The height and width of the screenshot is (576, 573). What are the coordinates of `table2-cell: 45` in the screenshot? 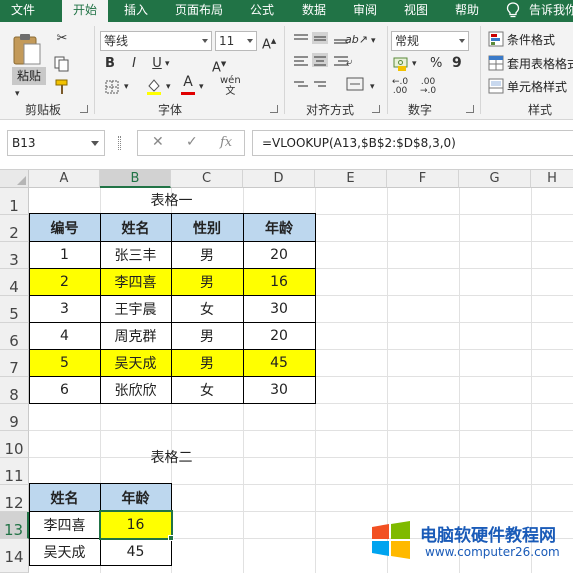 It's located at (135, 551).